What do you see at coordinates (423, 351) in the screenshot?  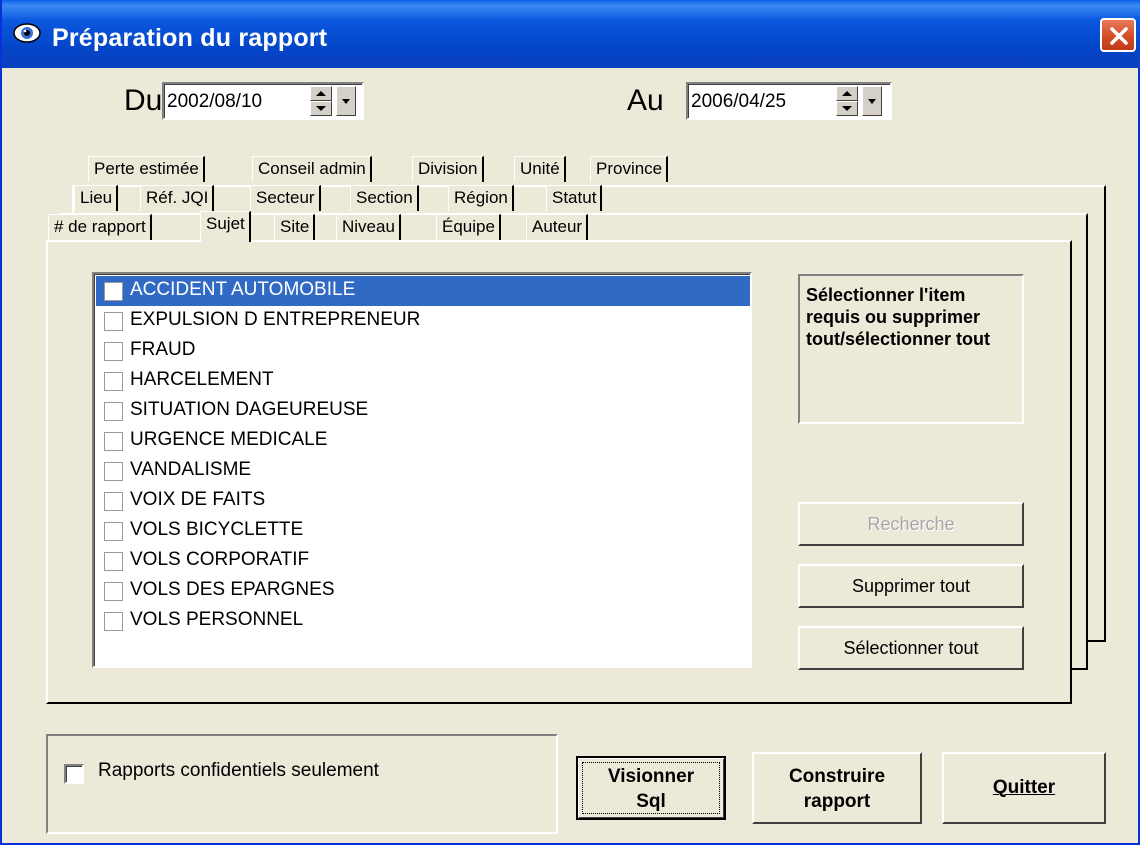 I see `list-item: FRAUD` at bounding box center [423, 351].